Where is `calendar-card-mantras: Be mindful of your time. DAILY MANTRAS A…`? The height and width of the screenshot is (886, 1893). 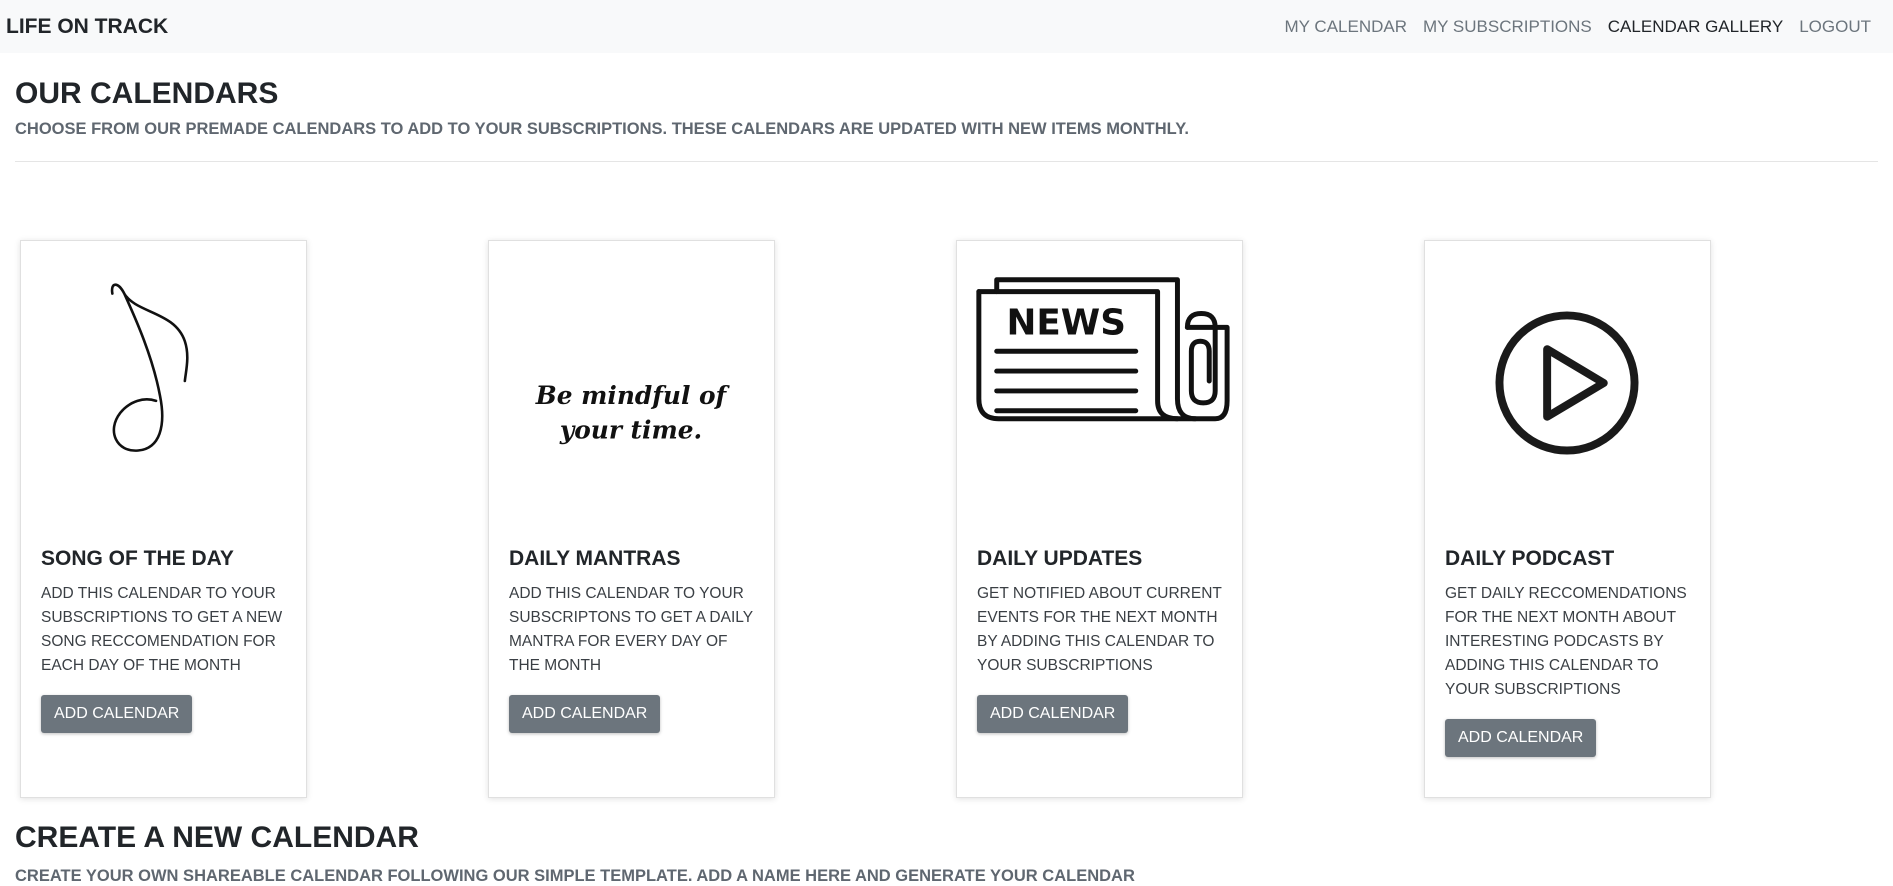
calendar-card-mantras: Be mindful of your time. DAILY MANTRAS A… is located at coordinates (631, 519).